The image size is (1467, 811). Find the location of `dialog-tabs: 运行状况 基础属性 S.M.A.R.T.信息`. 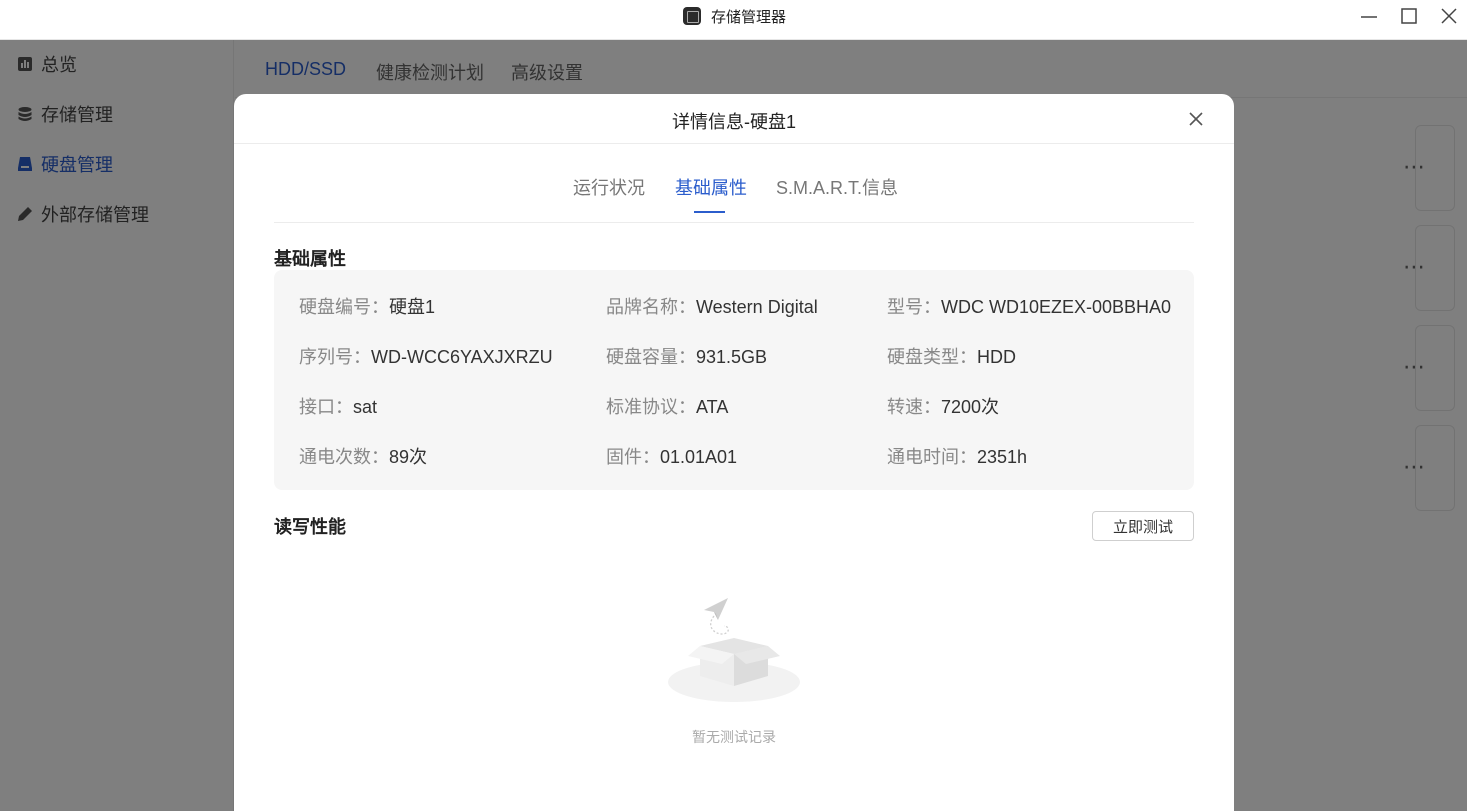

dialog-tabs: 运行状况 基础属性 S.M.A.R.T.信息 is located at coordinates (734, 183).